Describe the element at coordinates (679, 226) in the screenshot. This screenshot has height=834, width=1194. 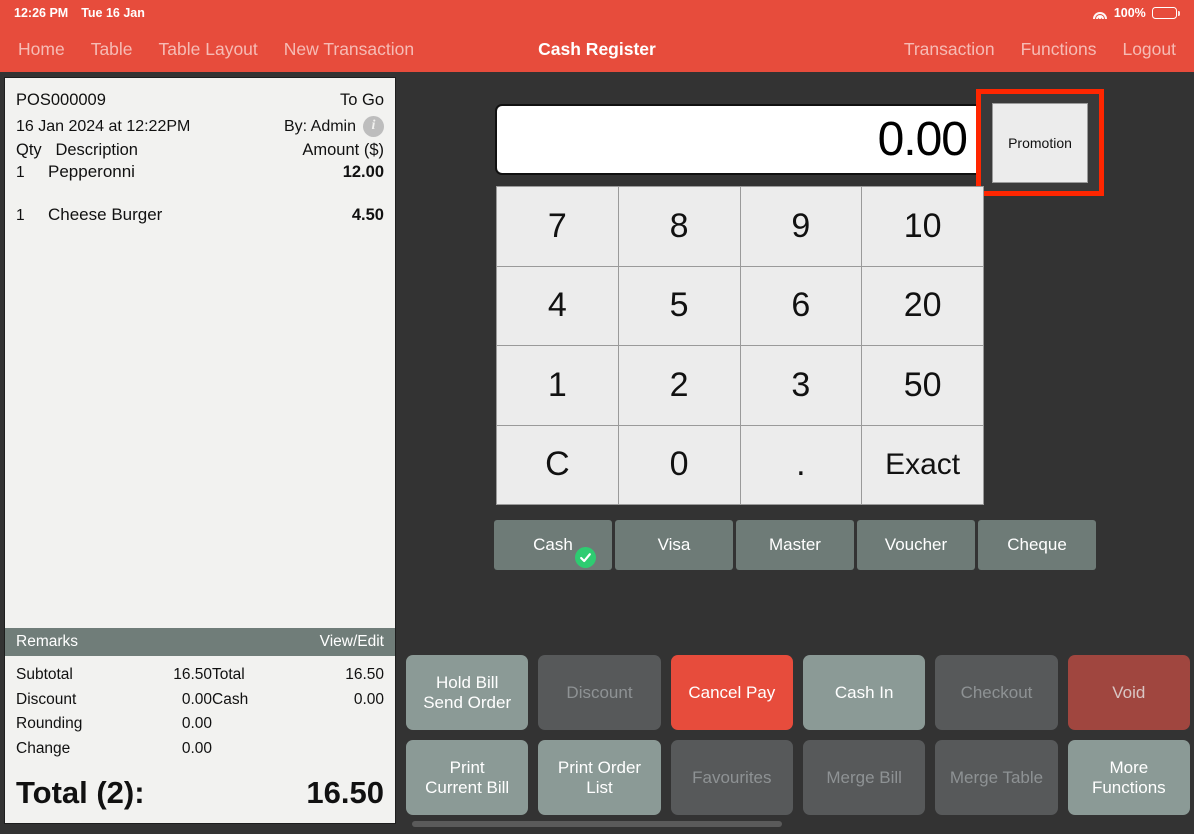
I see `key-8: 8` at that location.